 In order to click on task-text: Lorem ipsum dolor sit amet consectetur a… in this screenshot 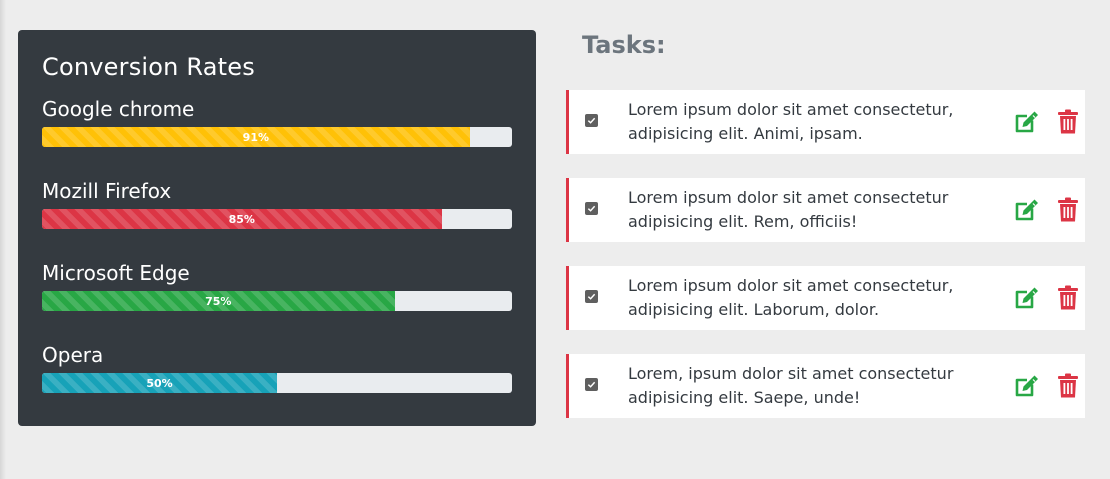, I will do `click(788, 209)`.